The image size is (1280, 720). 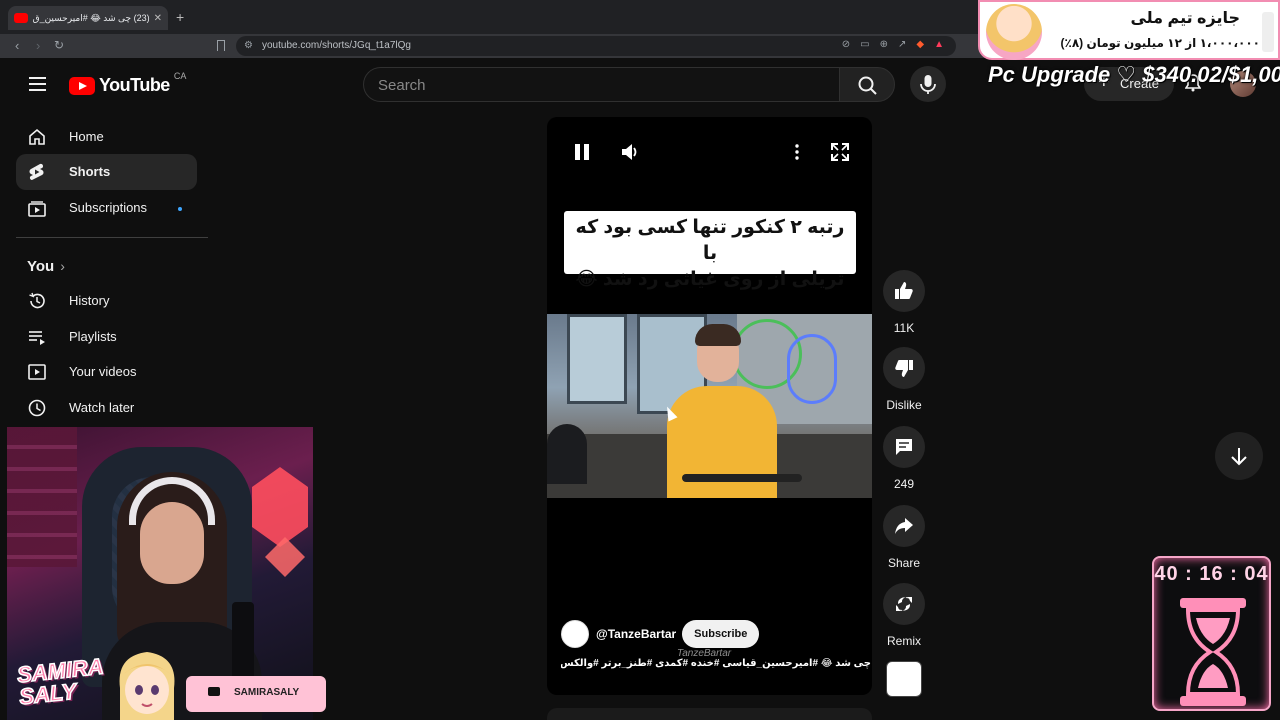 I want to click on voice-search-button, so click(x=928, y=84).